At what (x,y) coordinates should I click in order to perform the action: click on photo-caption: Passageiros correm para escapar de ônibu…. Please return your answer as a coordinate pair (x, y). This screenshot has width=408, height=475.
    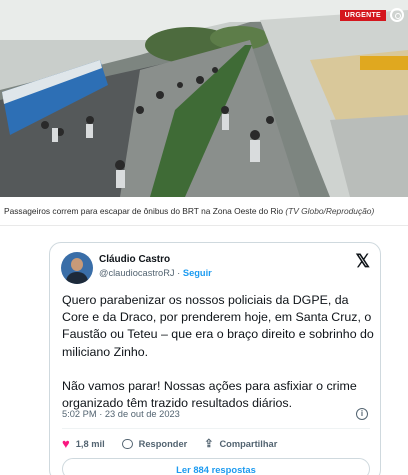
    Looking at the image, I should click on (206, 211).